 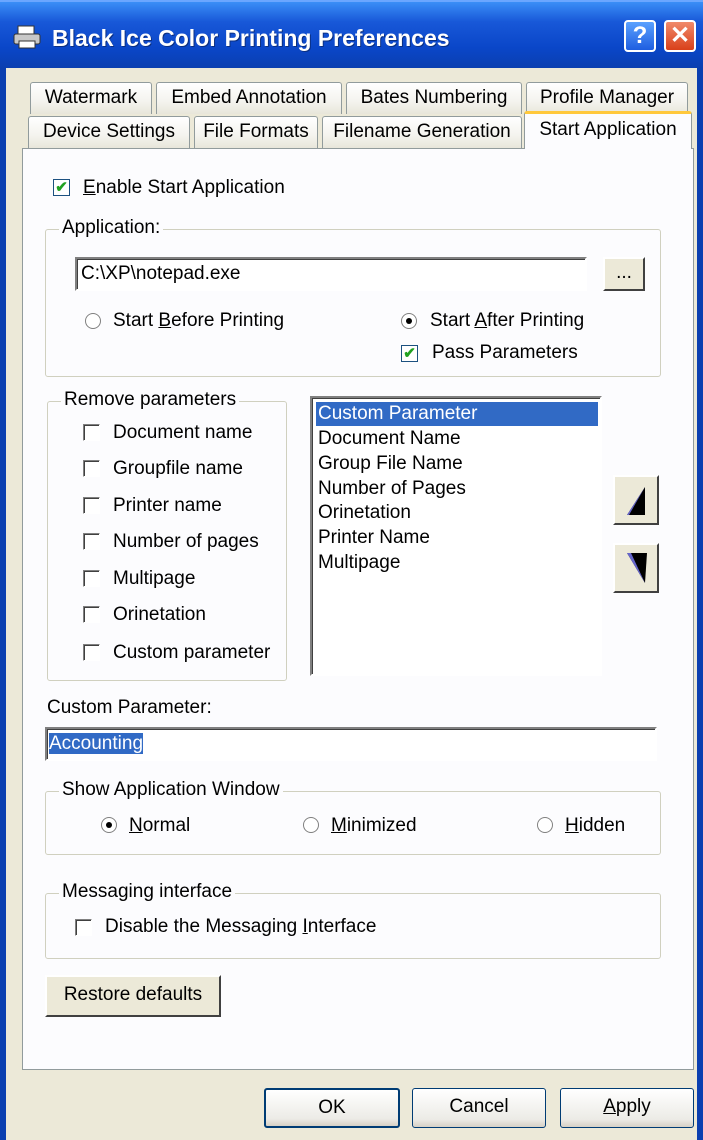 What do you see at coordinates (608, 130) in the screenshot?
I see `tab-start-application: Start Application` at bounding box center [608, 130].